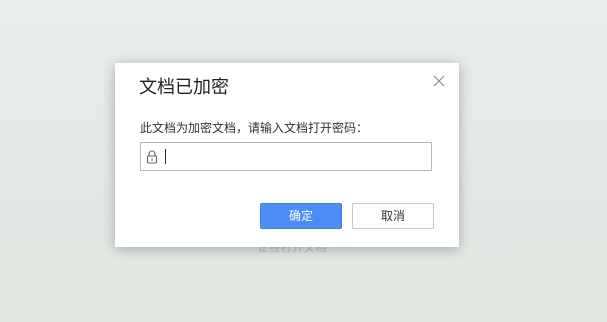  Describe the element at coordinates (301, 216) in the screenshot. I see `confirm-button: 确定` at that location.